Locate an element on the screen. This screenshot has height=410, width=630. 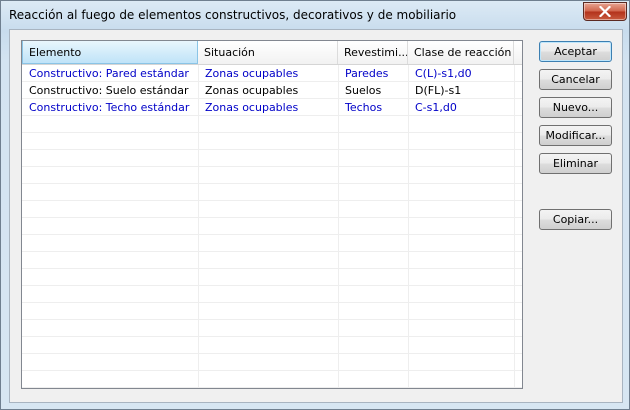
cell-clase: D(FL)-s1 is located at coordinates (438, 90).